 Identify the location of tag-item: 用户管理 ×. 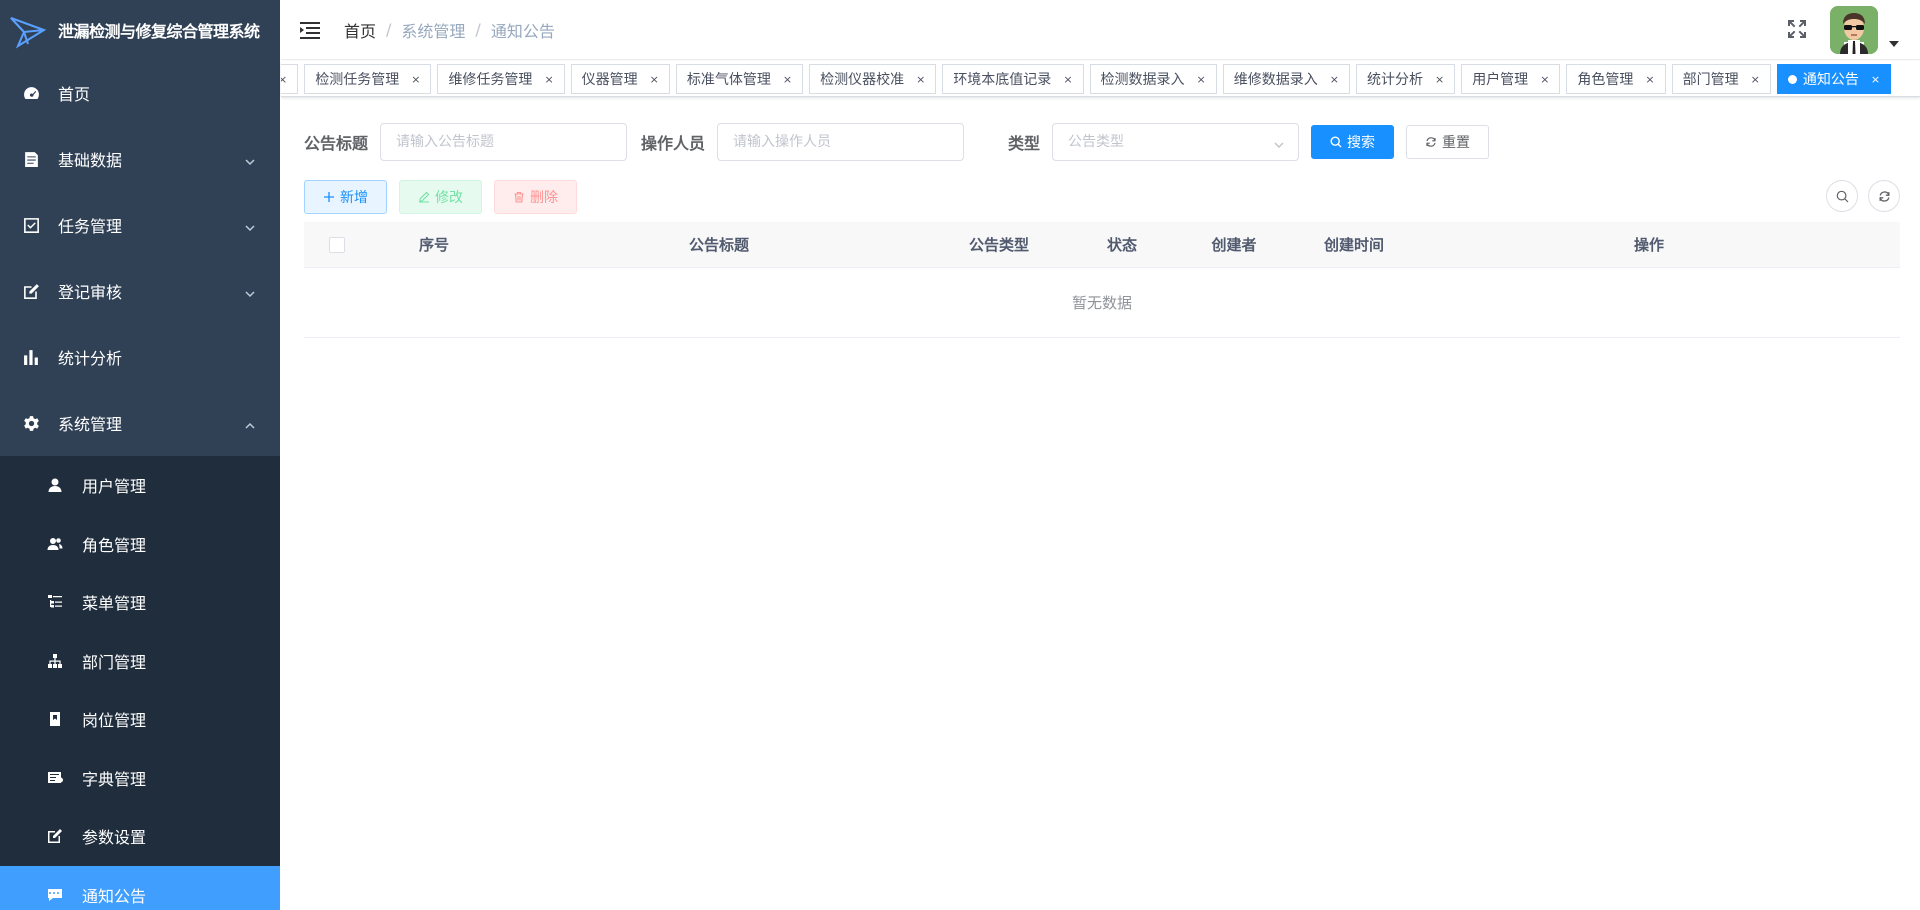
(1511, 79).